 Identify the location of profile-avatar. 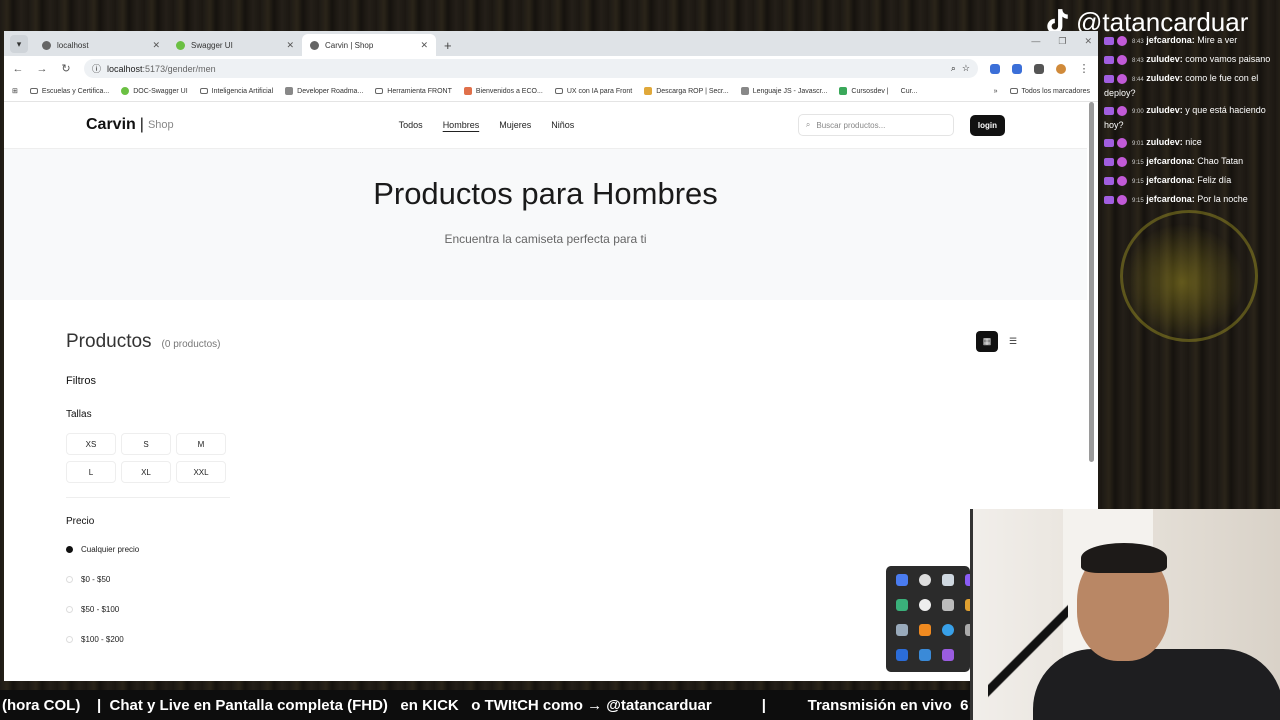
(1061, 68).